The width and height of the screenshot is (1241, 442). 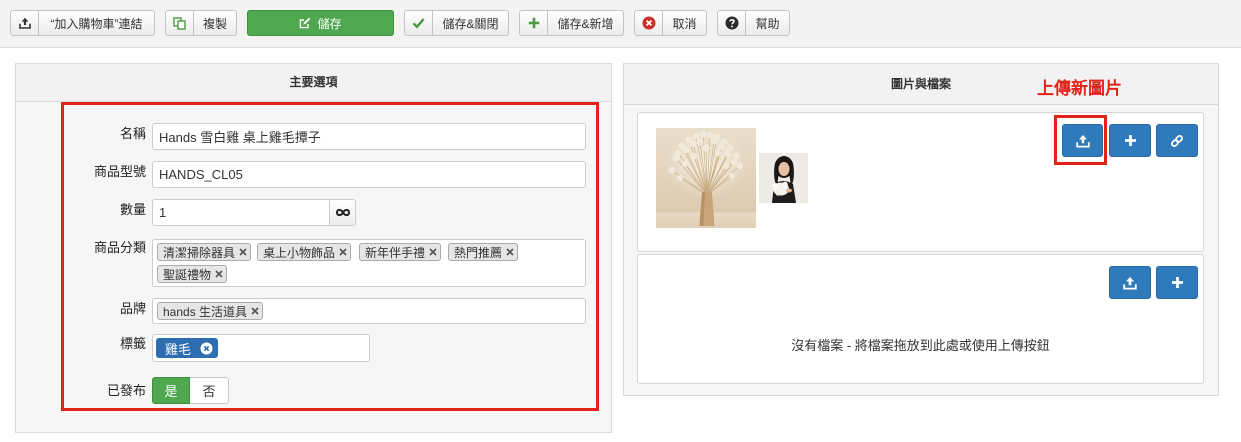 I want to click on product-code-input, so click(x=369, y=174).